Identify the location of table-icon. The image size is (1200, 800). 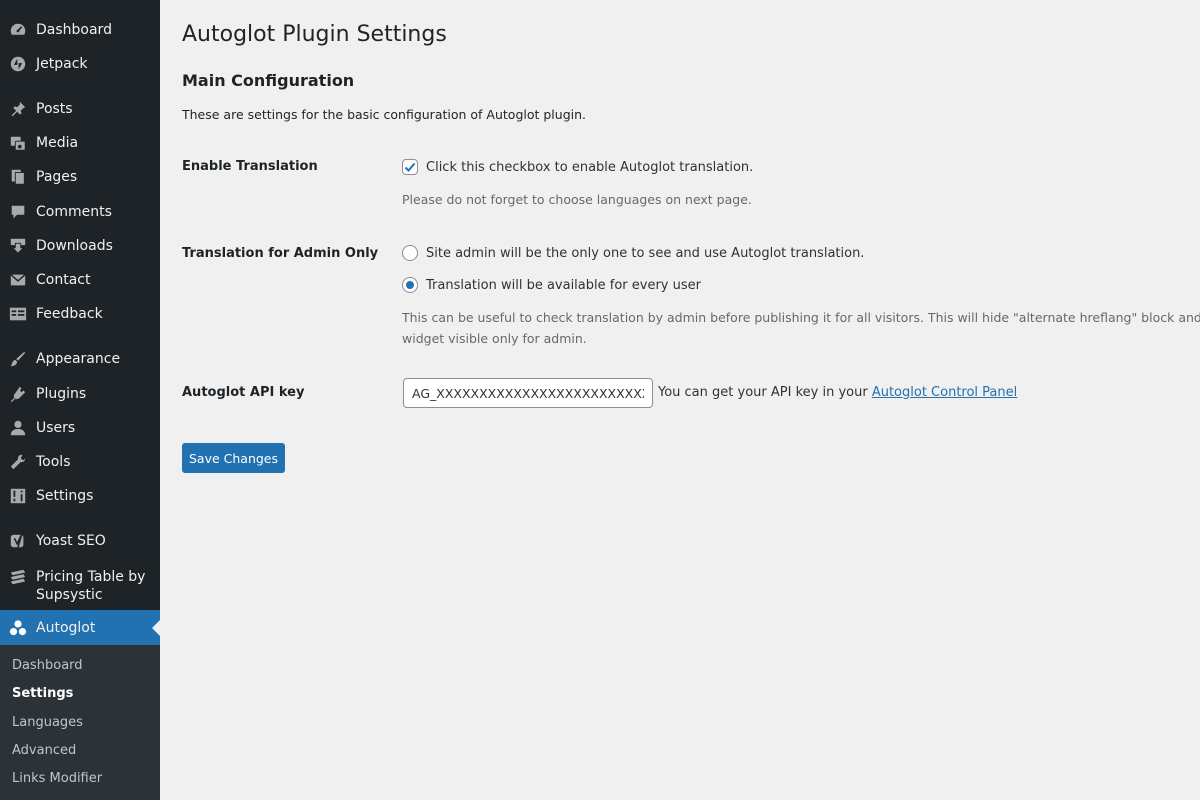
(18, 577).